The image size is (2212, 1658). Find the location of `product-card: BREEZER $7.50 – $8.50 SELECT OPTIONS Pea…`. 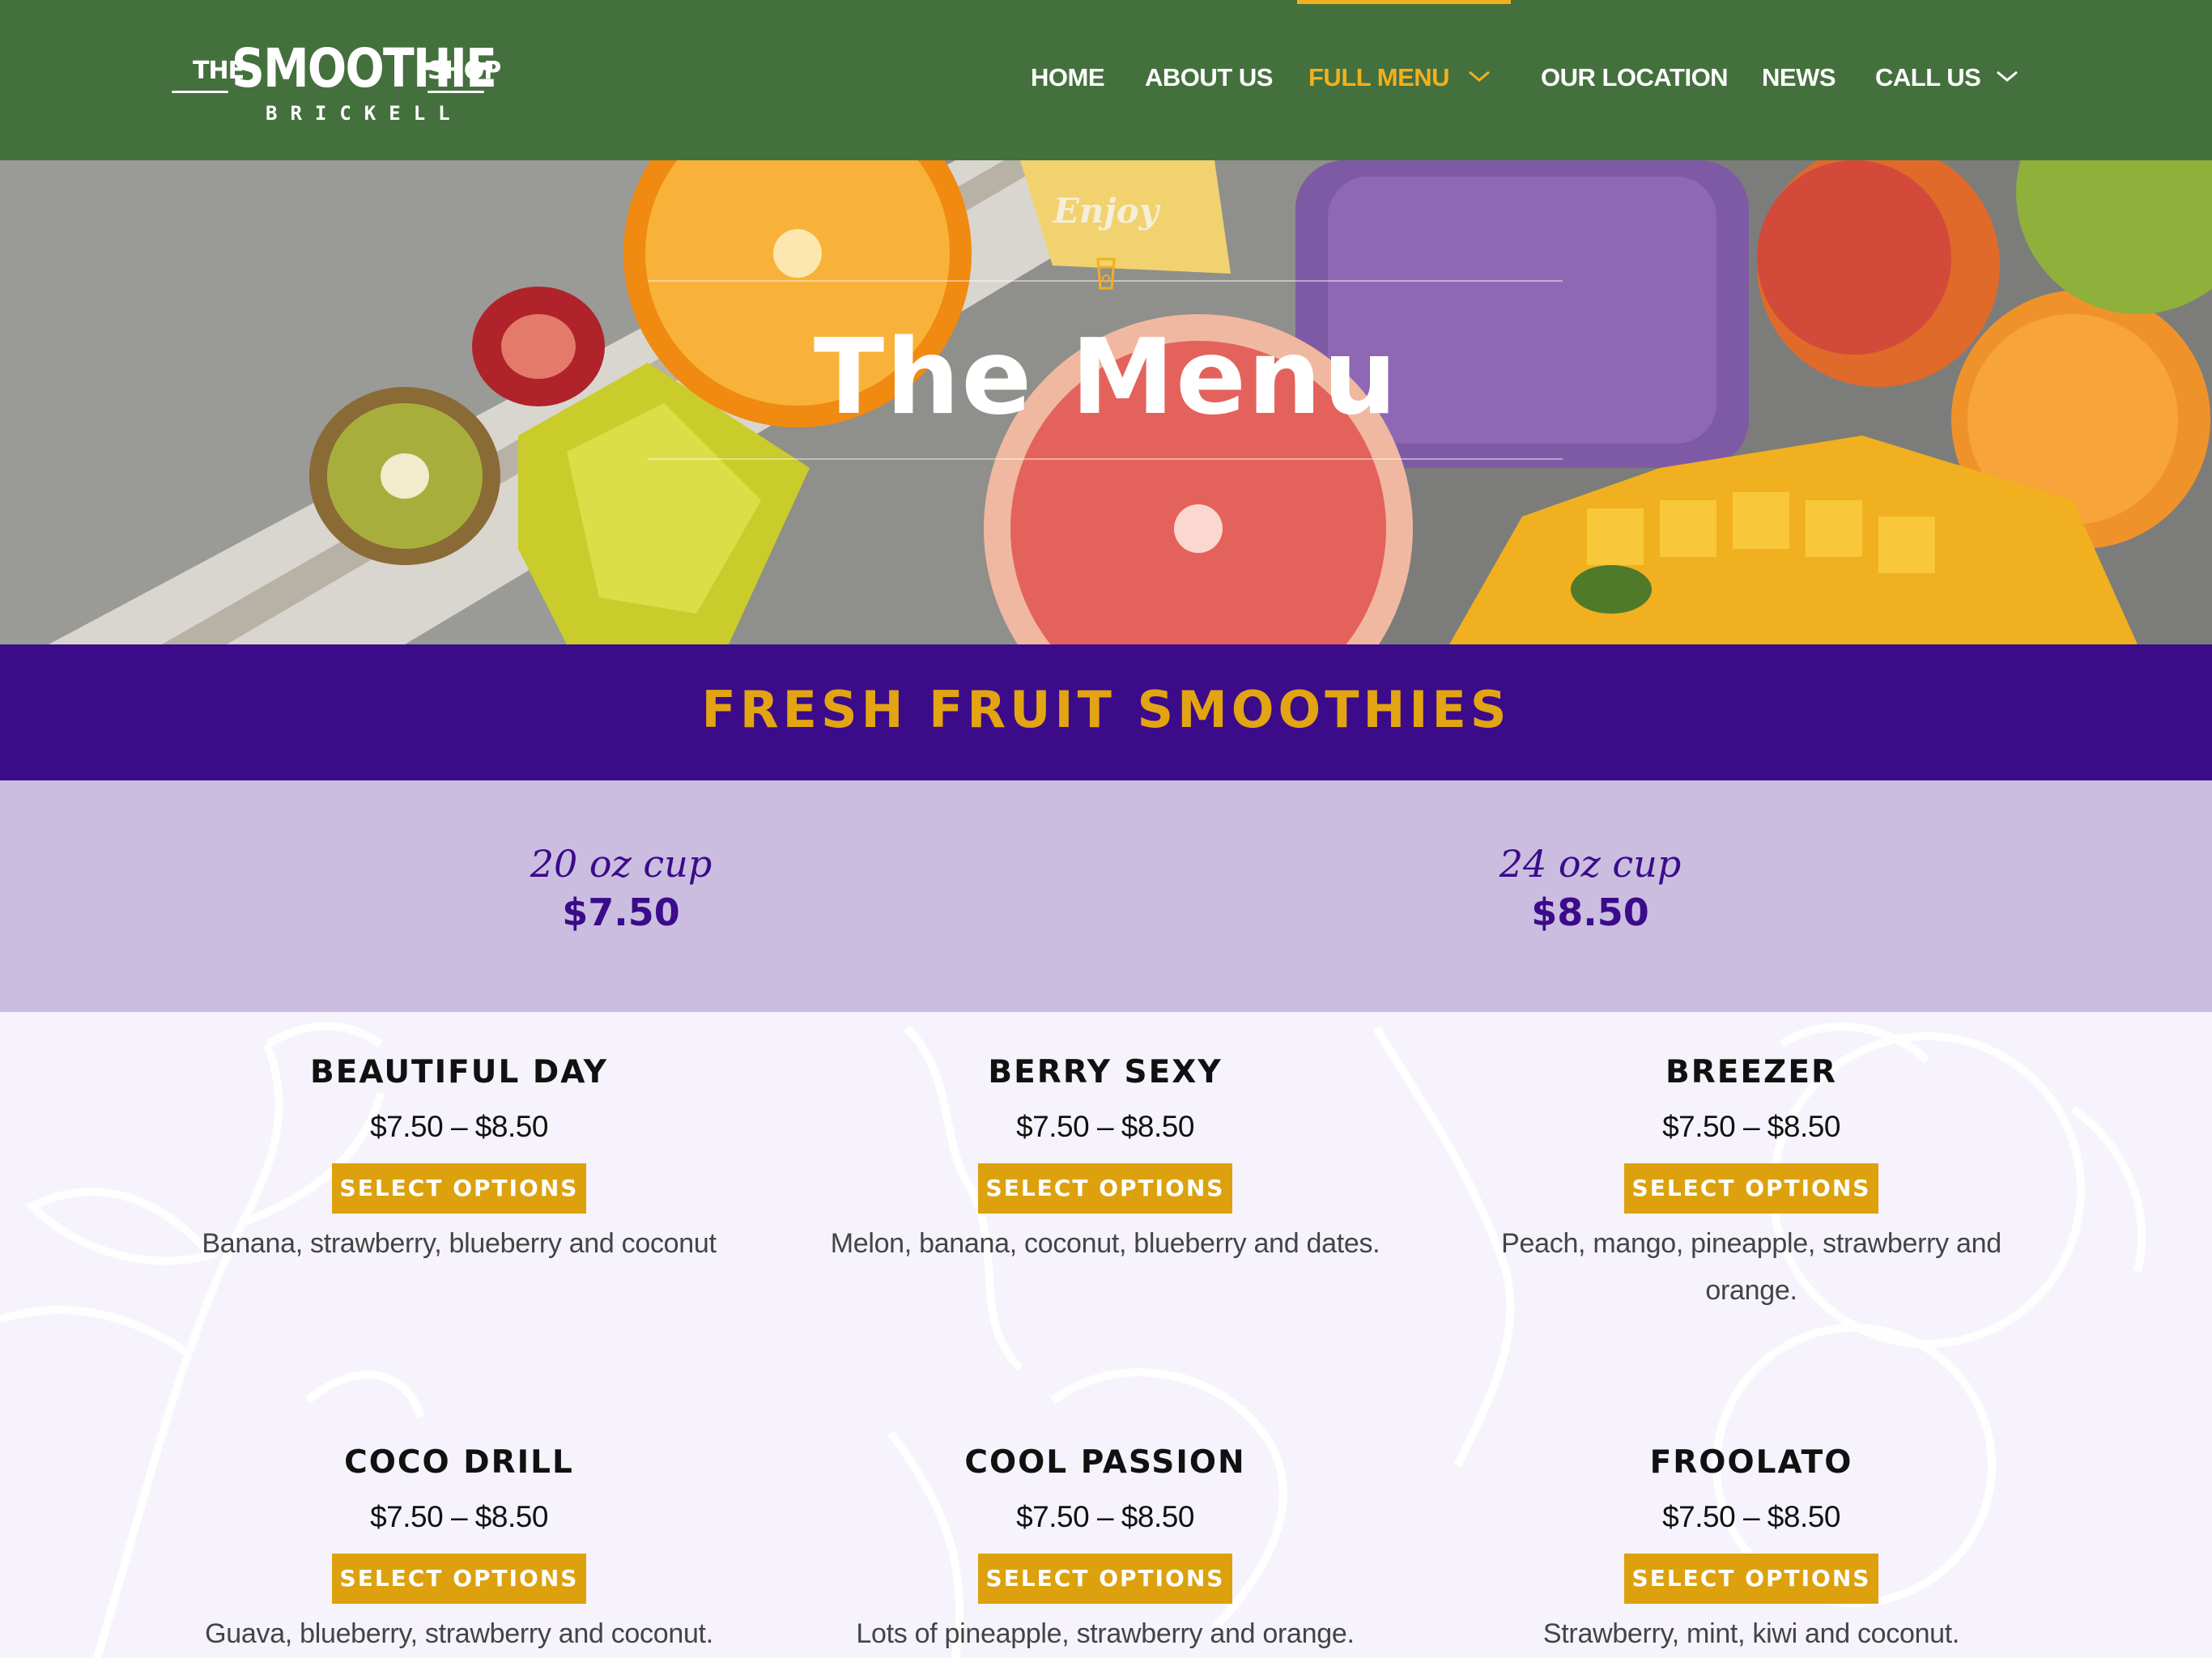

product-card: BREEZER $7.50 – $8.50 SELECT OPTIONS Pea… is located at coordinates (1752, 1184).